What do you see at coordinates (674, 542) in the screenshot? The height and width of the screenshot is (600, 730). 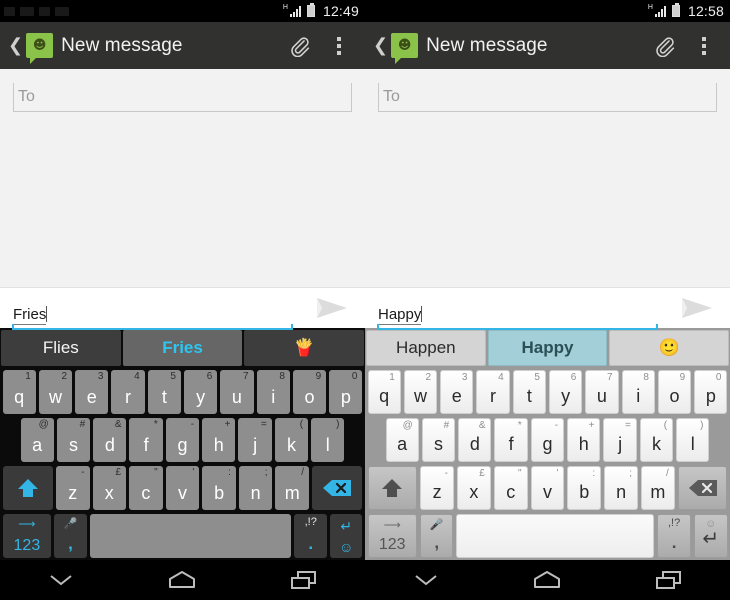 I see `period-label: .` at bounding box center [674, 542].